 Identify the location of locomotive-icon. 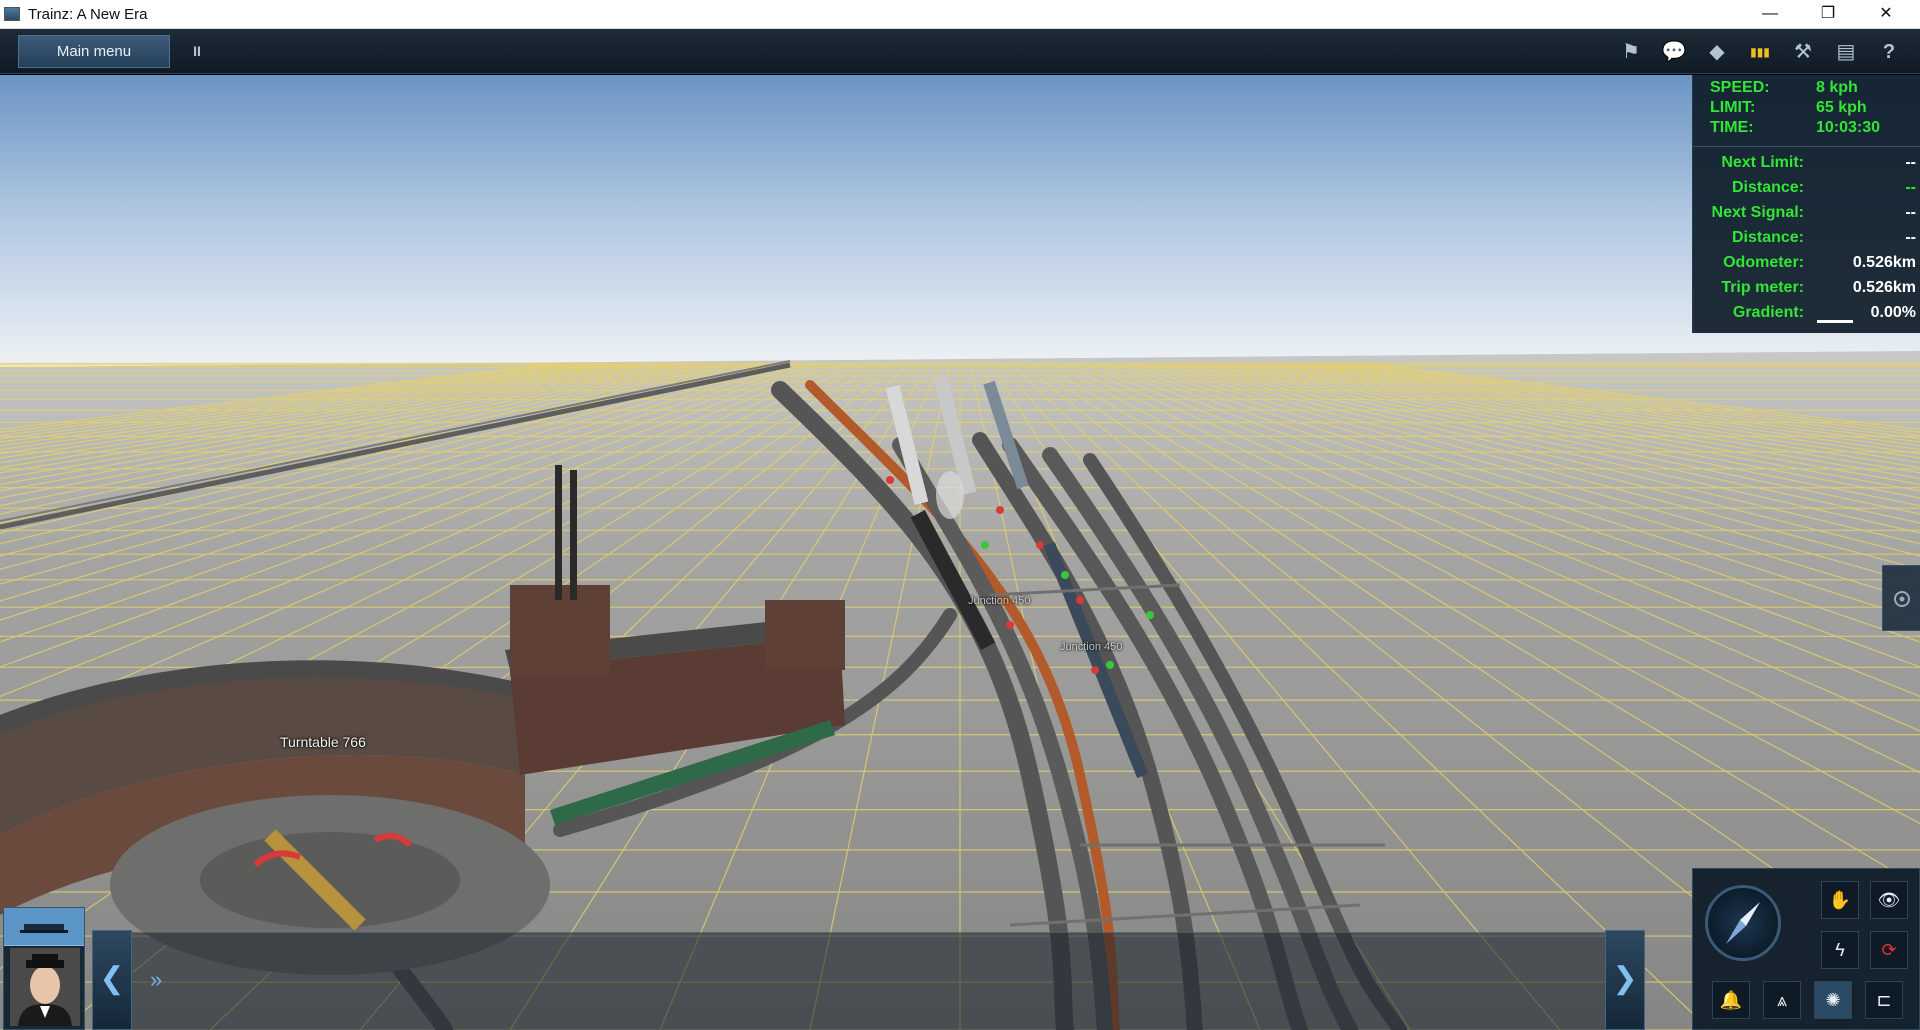
(44, 928).